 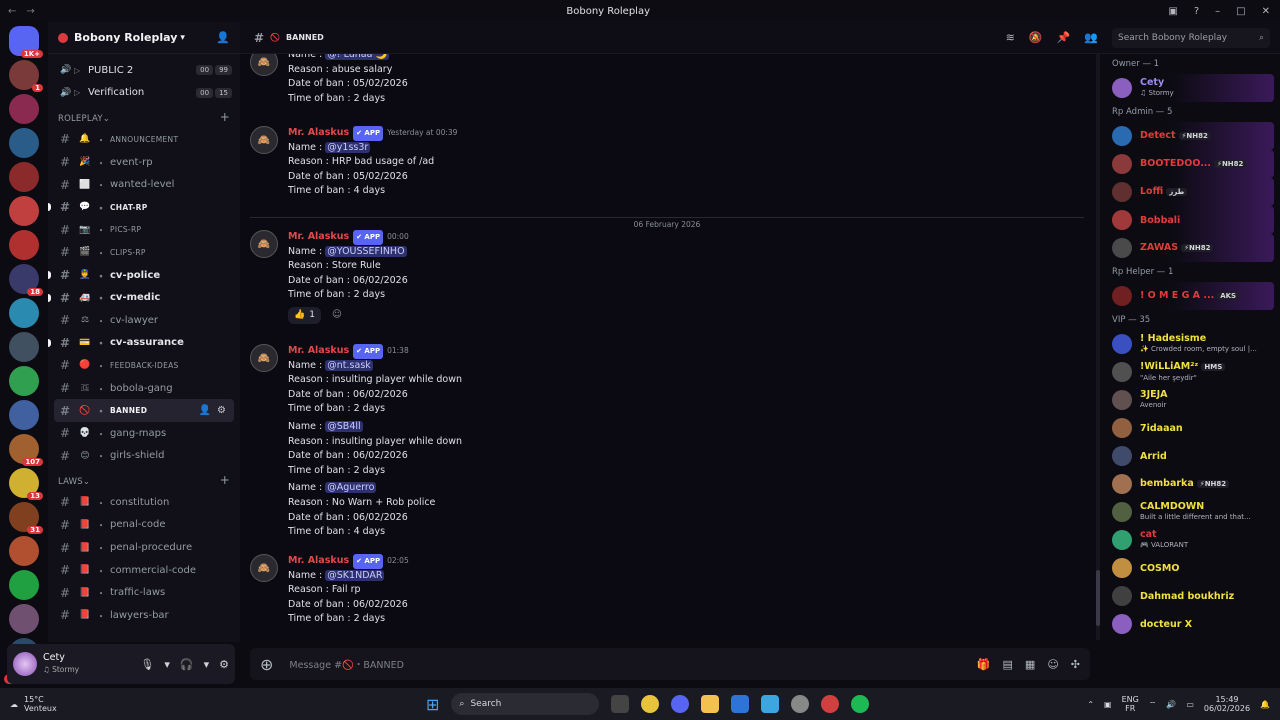 I want to click on channel-traffic-laws: # 📕 ・ traffic-laws, so click(x=144, y=592).